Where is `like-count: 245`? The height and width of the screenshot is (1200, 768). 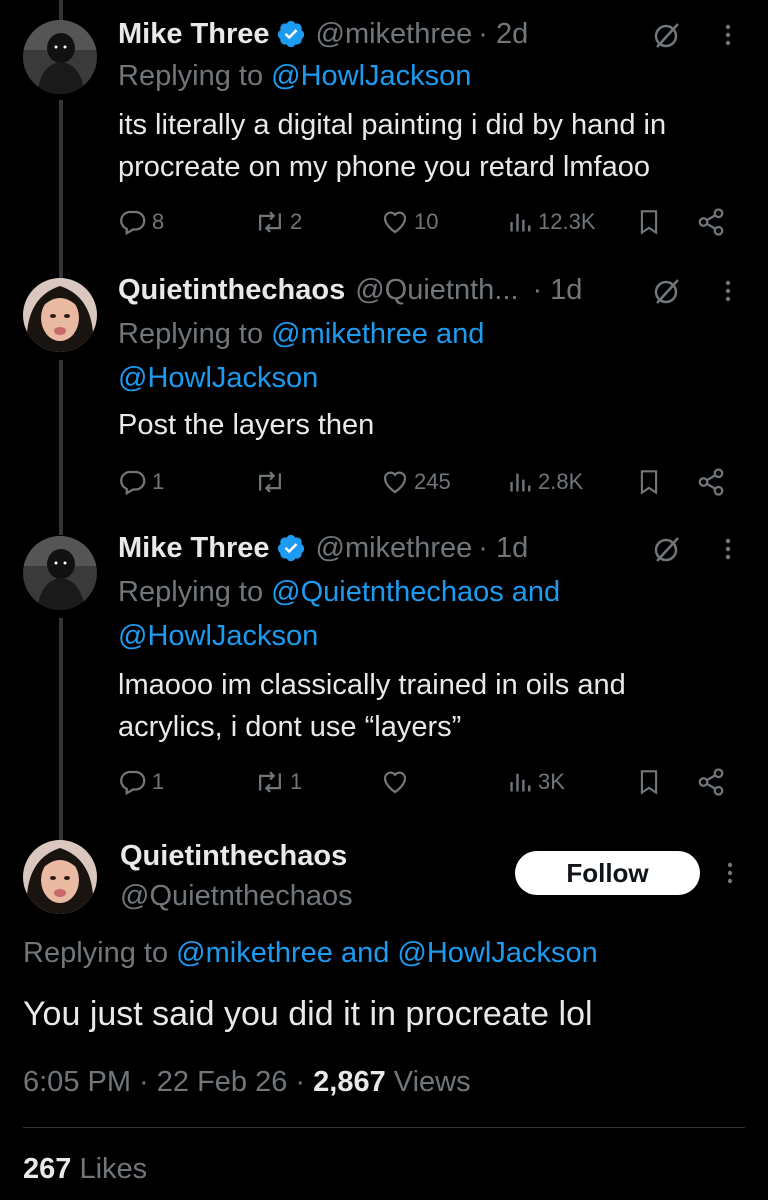
like-count: 245 is located at coordinates (432, 481).